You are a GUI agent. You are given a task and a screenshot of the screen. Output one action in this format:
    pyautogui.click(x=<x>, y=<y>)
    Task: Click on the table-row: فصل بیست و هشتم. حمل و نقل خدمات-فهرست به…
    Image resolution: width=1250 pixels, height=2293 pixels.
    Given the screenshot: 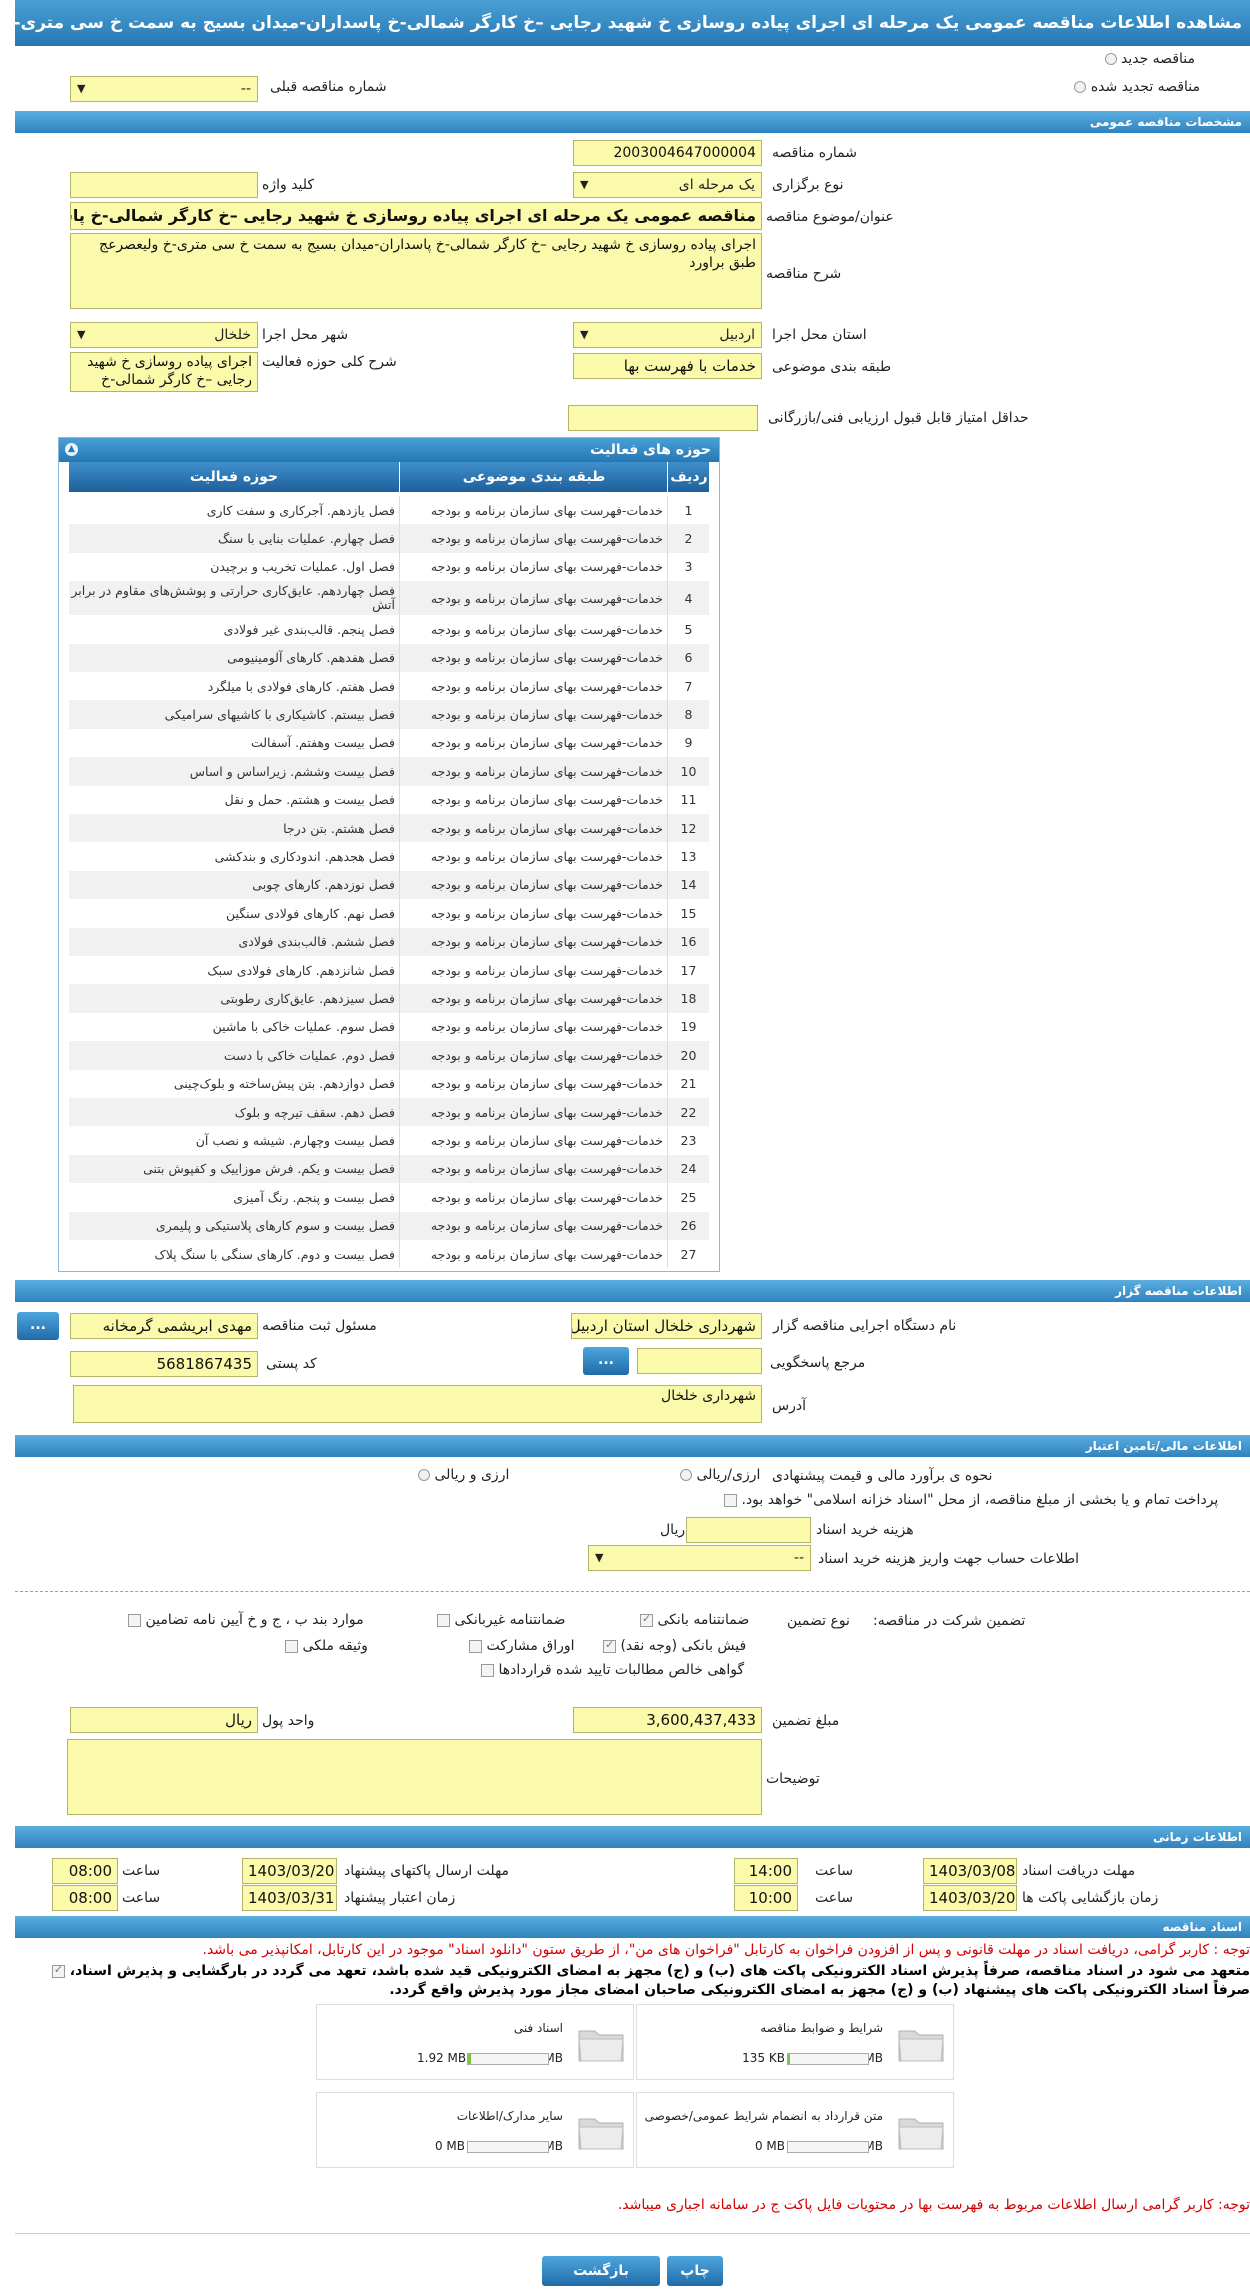 What is the action you would take?
    pyautogui.click(x=389, y=799)
    